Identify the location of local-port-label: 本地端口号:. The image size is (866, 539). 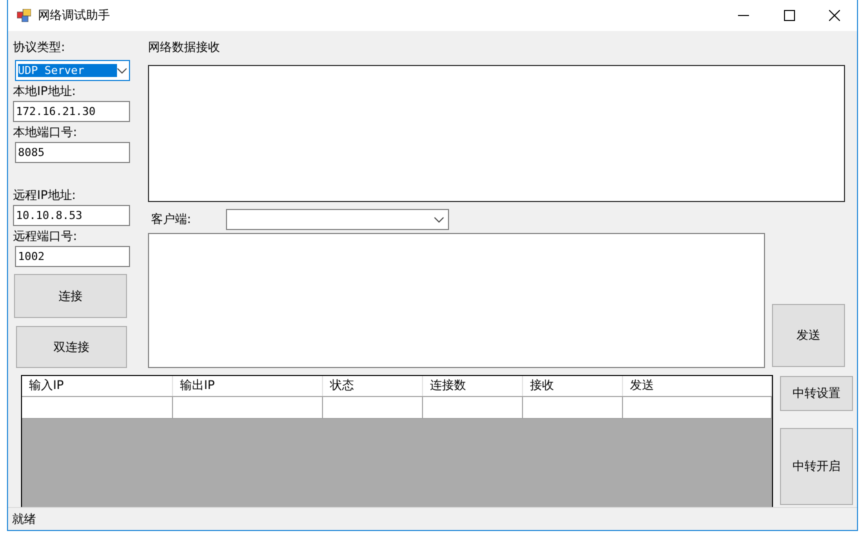
(45, 132).